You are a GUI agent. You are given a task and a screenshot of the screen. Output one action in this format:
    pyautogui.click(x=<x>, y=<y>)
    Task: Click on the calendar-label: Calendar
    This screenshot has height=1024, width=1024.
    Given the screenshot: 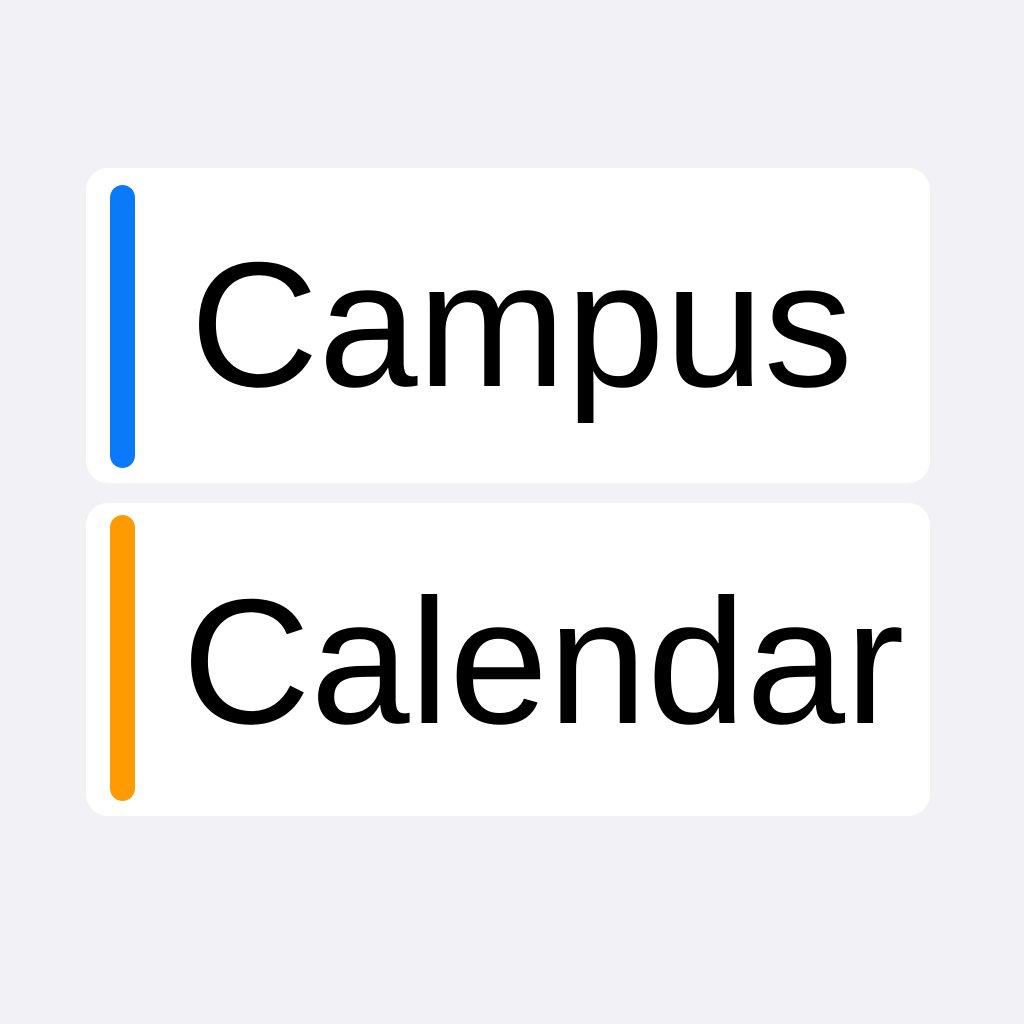 What is the action you would take?
    pyautogui.click(x=543, y=661)
    